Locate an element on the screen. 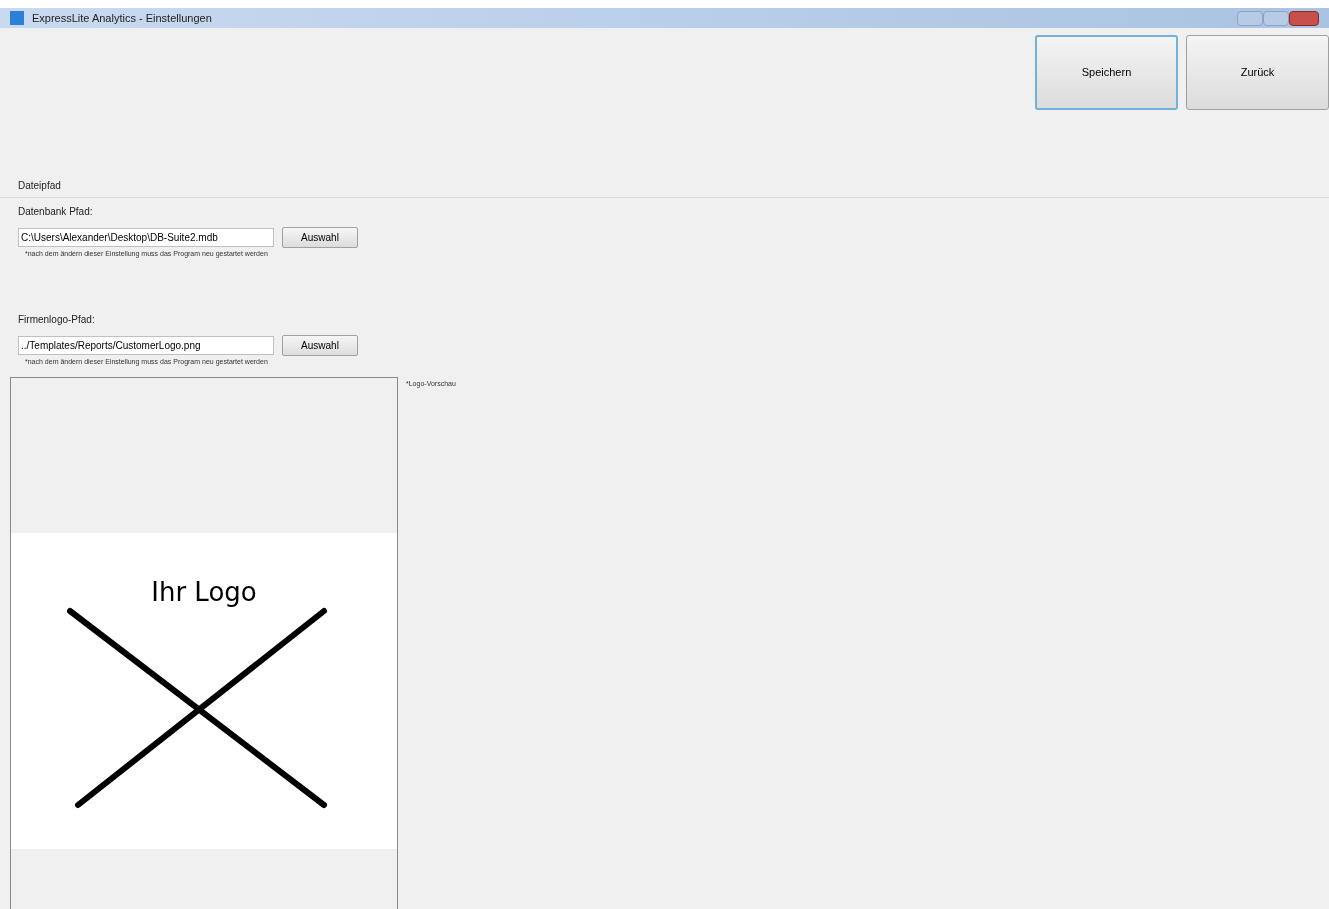  app-icon is located at coordinates (17, 18).